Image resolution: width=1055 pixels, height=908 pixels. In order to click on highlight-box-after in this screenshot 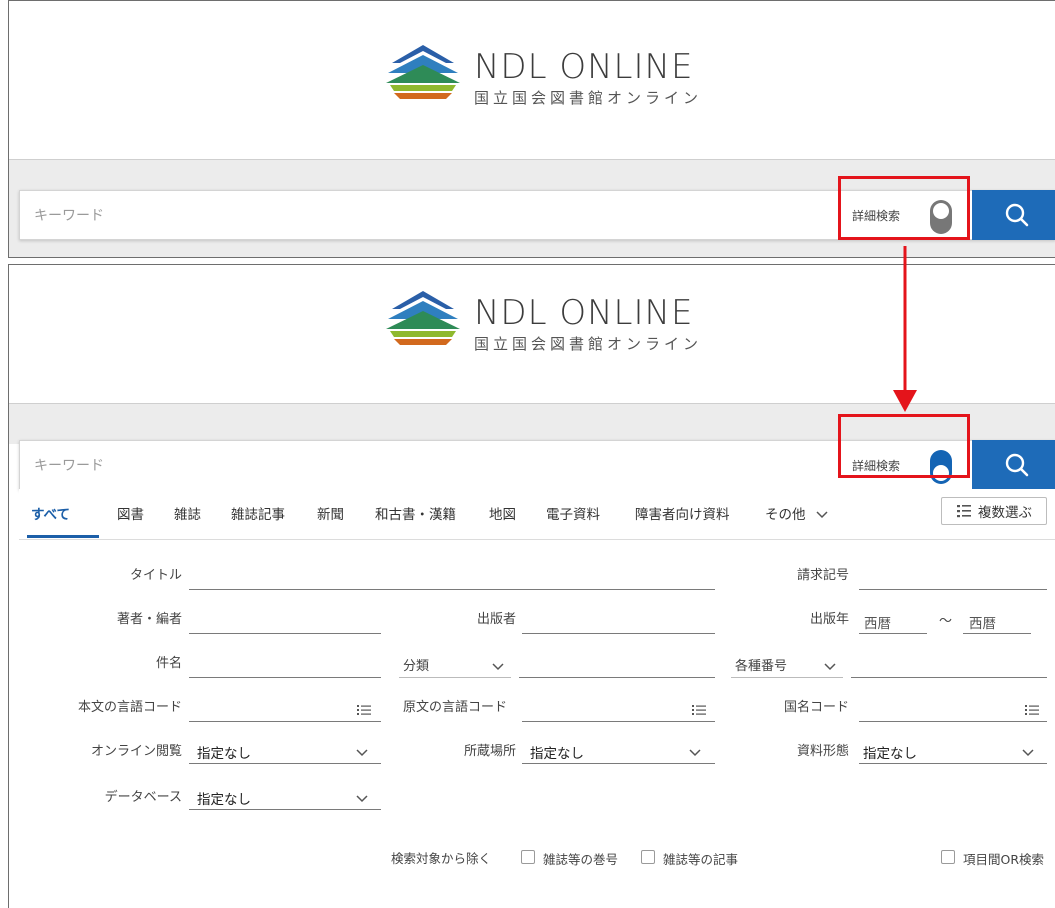, I will do `click(904, 446)`.